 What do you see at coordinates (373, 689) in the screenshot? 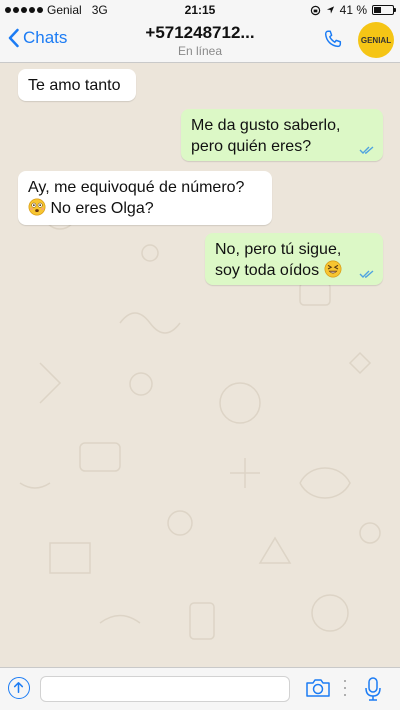
I see `microphone-icon` at bounding box center [373, 689].